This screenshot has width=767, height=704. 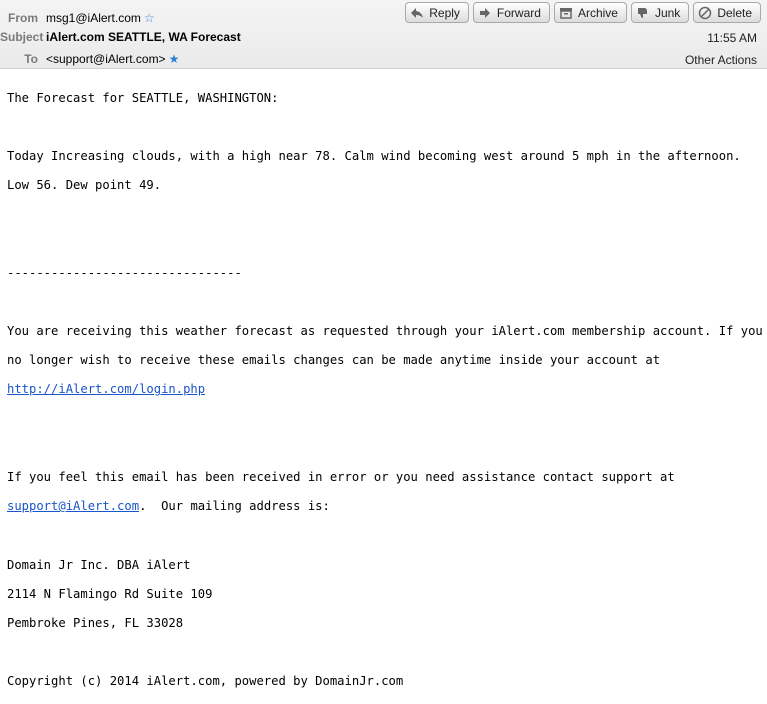 I want to click on to-label: To, so click(x=31, y=59).